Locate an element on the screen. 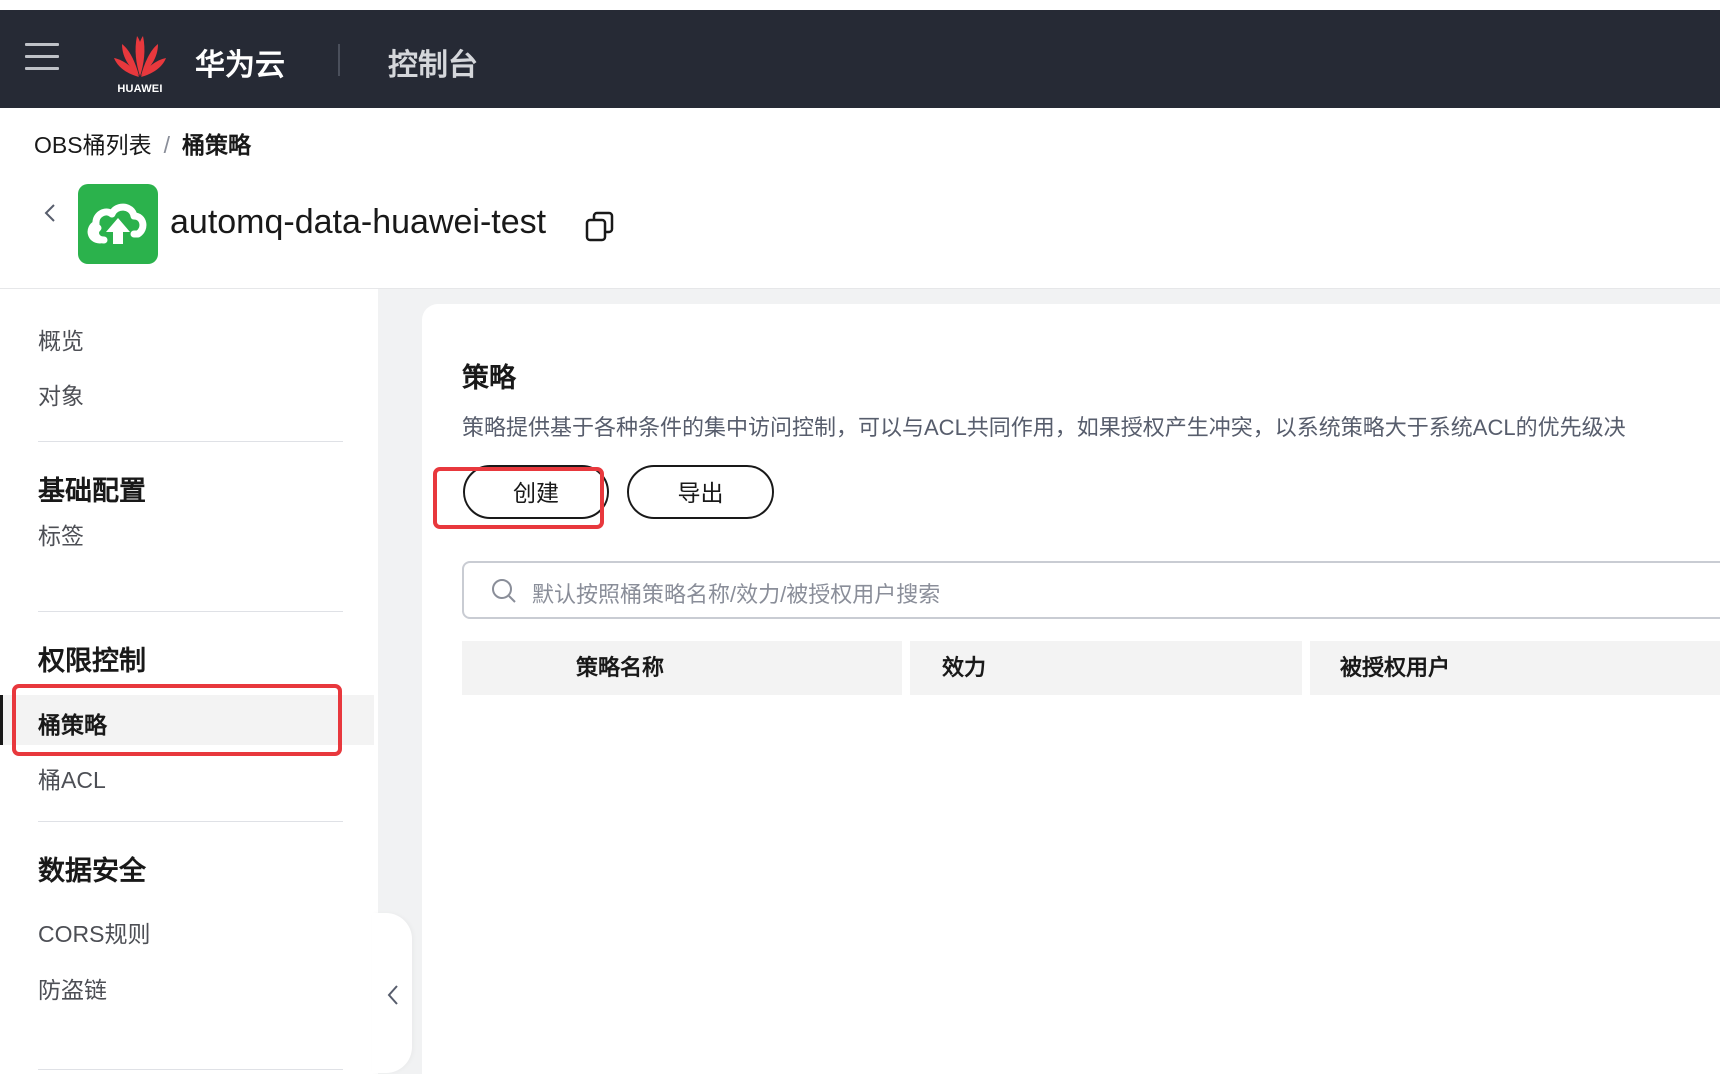 This screenshot has height=1074, width=1720. back-button is located at coordinates (50, 213).